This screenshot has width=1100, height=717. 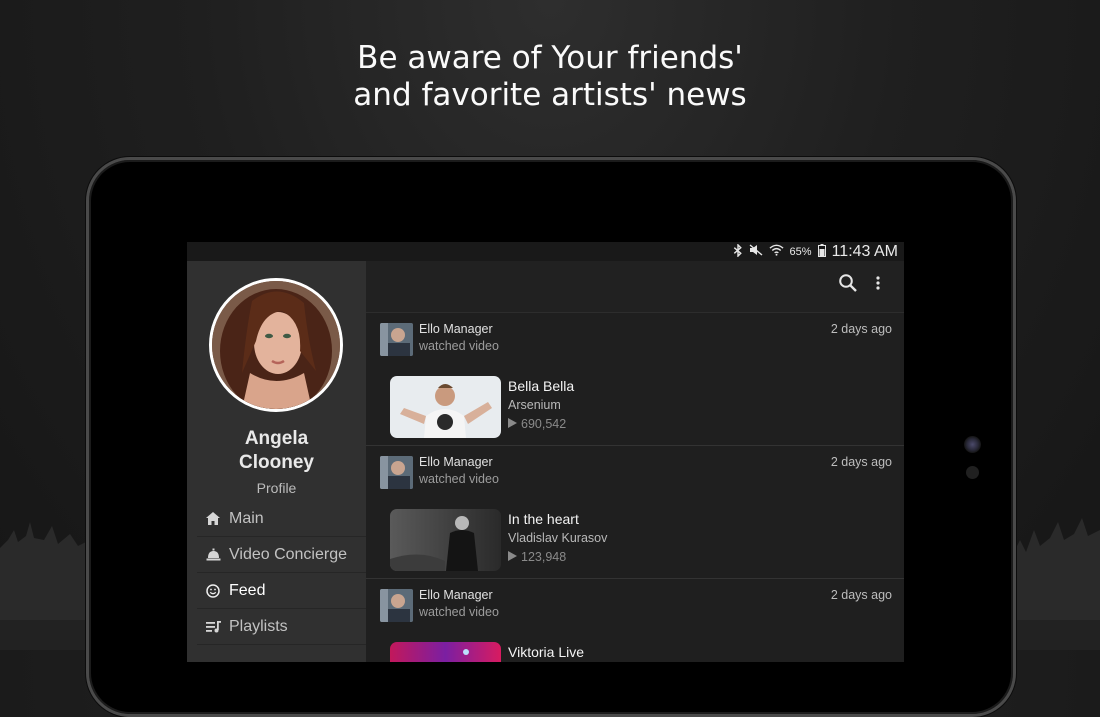 I want to click on mute-icon, so click(x=756, y=251).